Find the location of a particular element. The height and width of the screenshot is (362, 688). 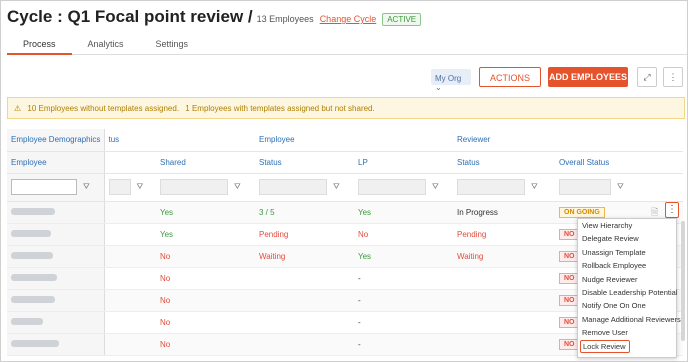

actions-button: ACTIONS is located at coordinates (510, 77).